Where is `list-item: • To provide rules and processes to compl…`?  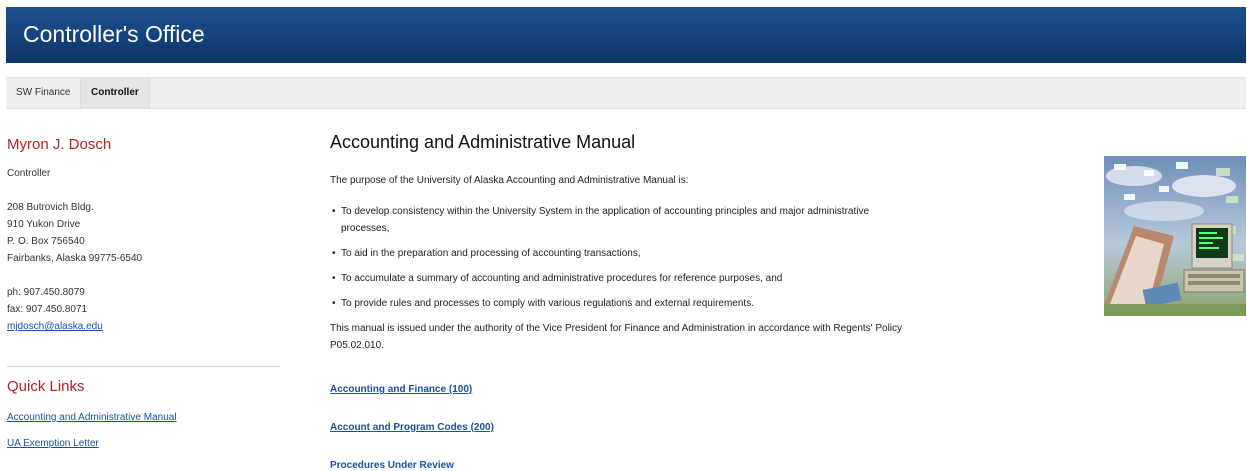
list-item: • To provide rules and processes to compl… is located at coordinates (543, 303).